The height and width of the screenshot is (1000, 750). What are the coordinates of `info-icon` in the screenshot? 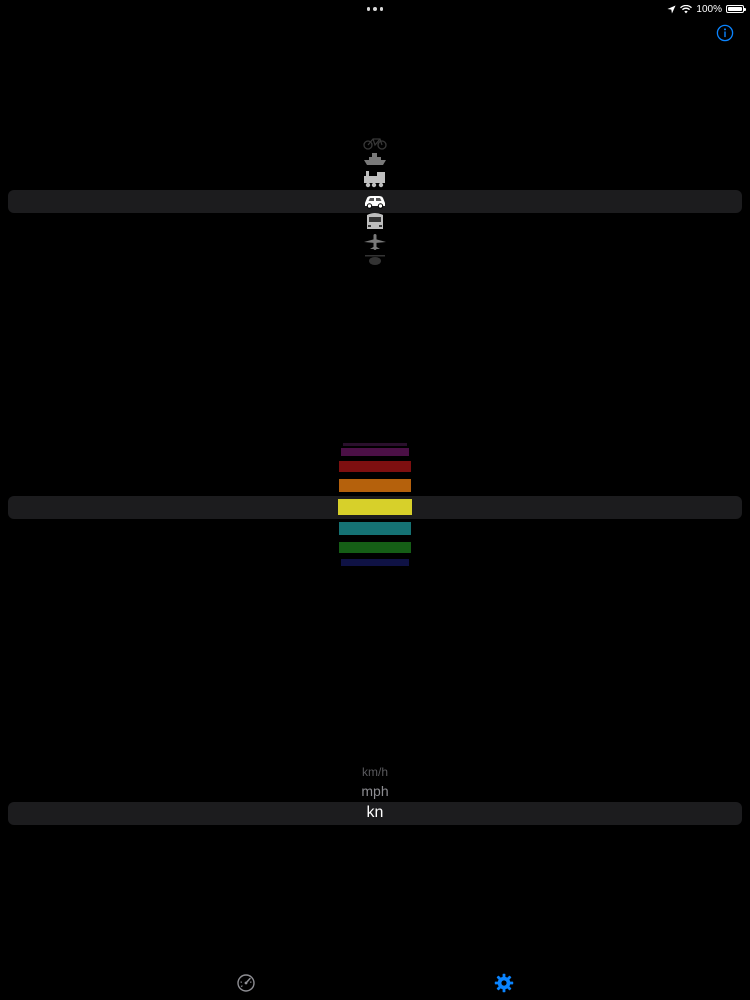 It's located at (725, 33).